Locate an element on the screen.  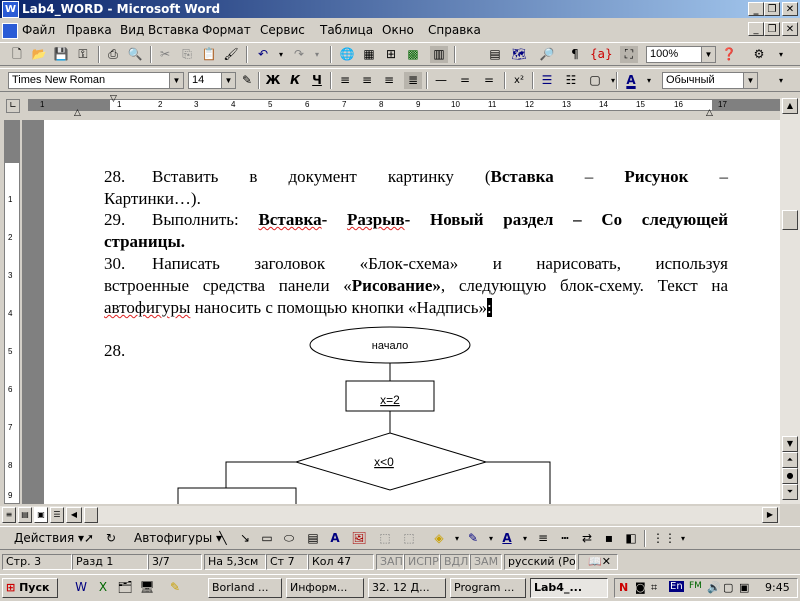
font-color-draw-dropdown-icon: ▾ is located at coordinates (525, 538).